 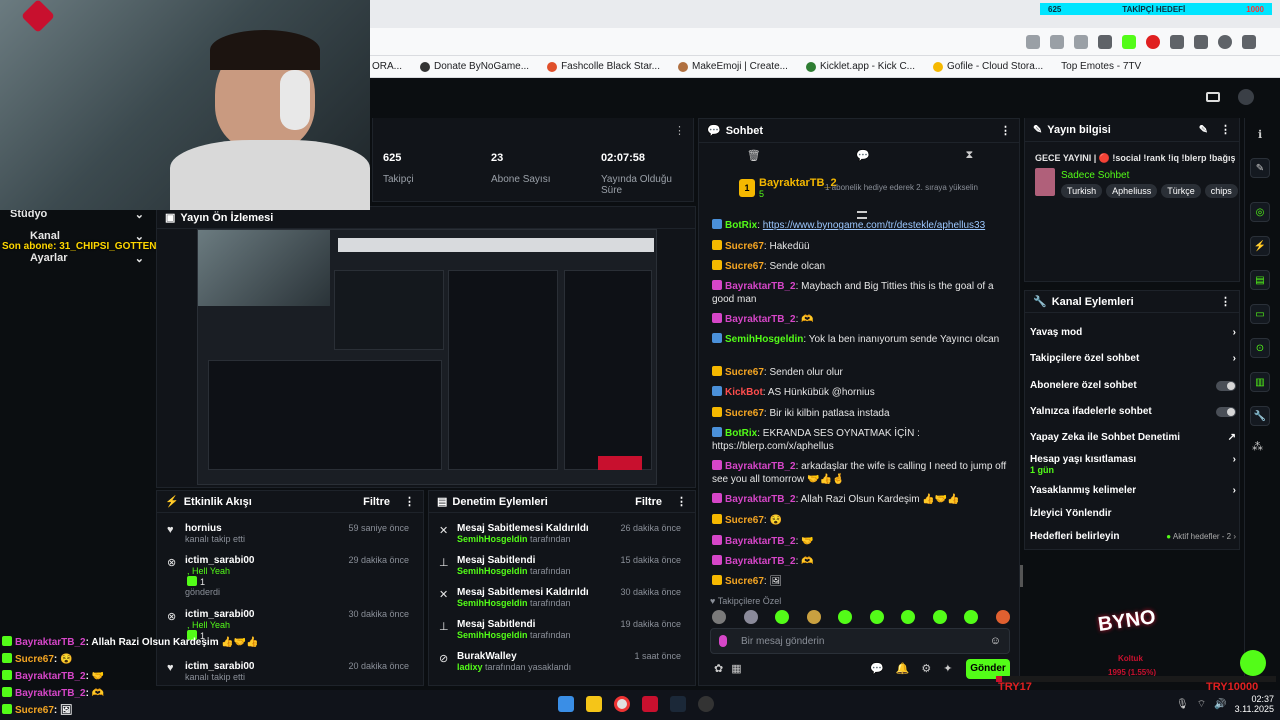 What do you see at coordinates (1105, 42) in the screenshot?
I see `extension-icon` at bounding box center [1105, 42].